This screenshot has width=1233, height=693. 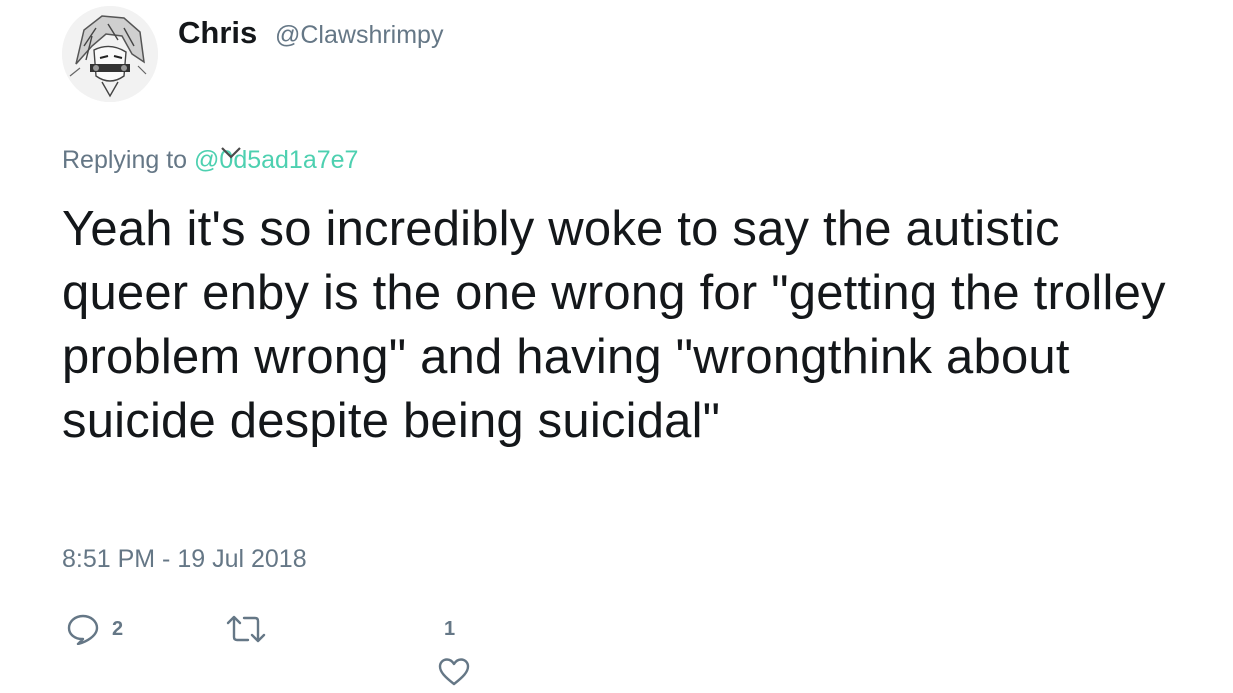 I want to click on heart-icon, so click(x=454, y=672).